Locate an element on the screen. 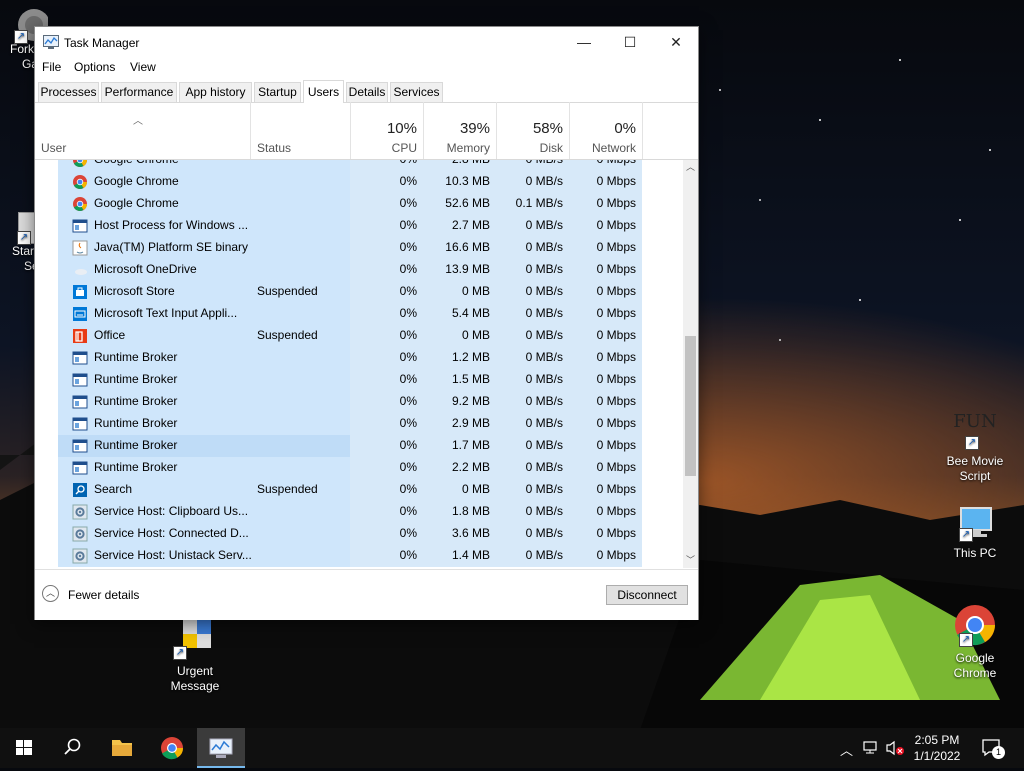  network-icon is located at coordinates (872, 749).